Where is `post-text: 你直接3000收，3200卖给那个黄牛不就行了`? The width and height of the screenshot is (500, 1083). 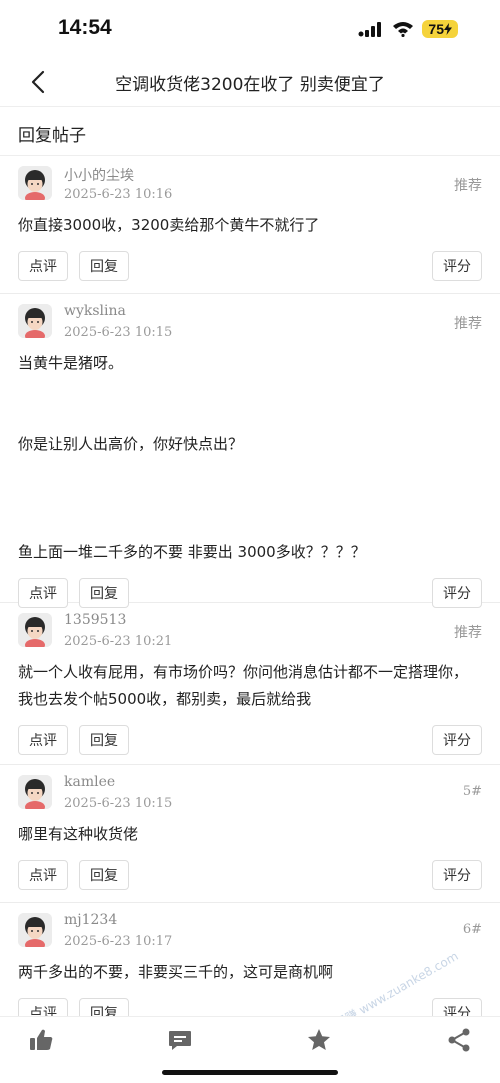
post-text: 你直接3000收，3200卖给那个黄牛不就行了 is located at coordinates (169, 225).